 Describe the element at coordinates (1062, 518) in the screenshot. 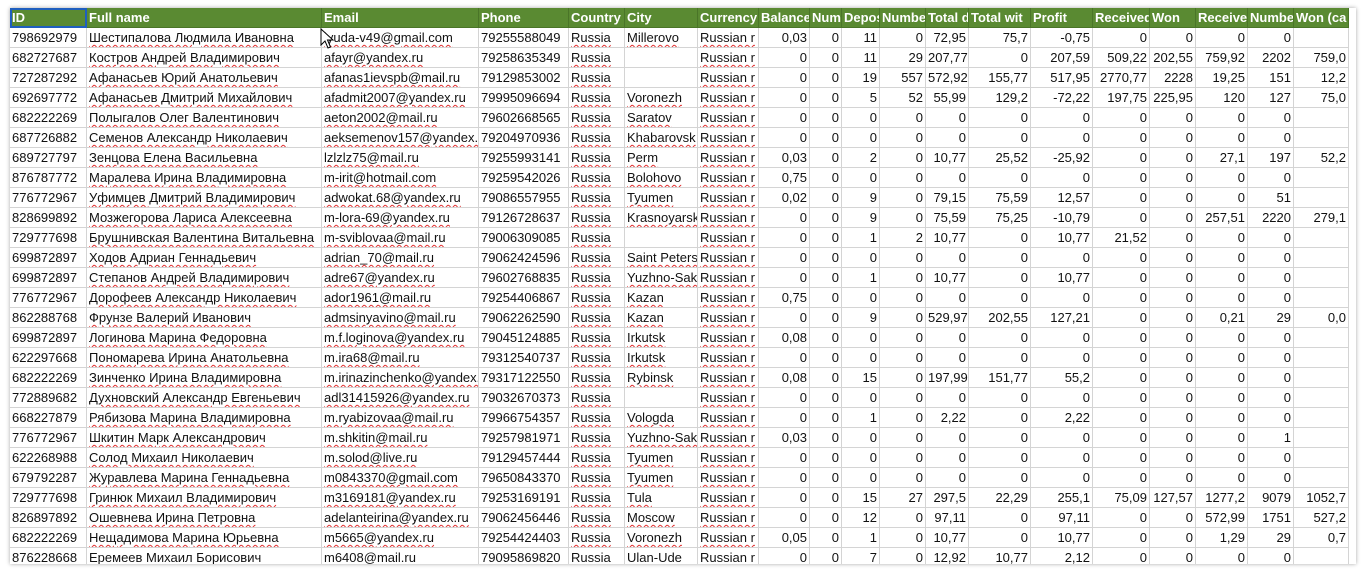

I see `table-cell: 97,11` at that location.